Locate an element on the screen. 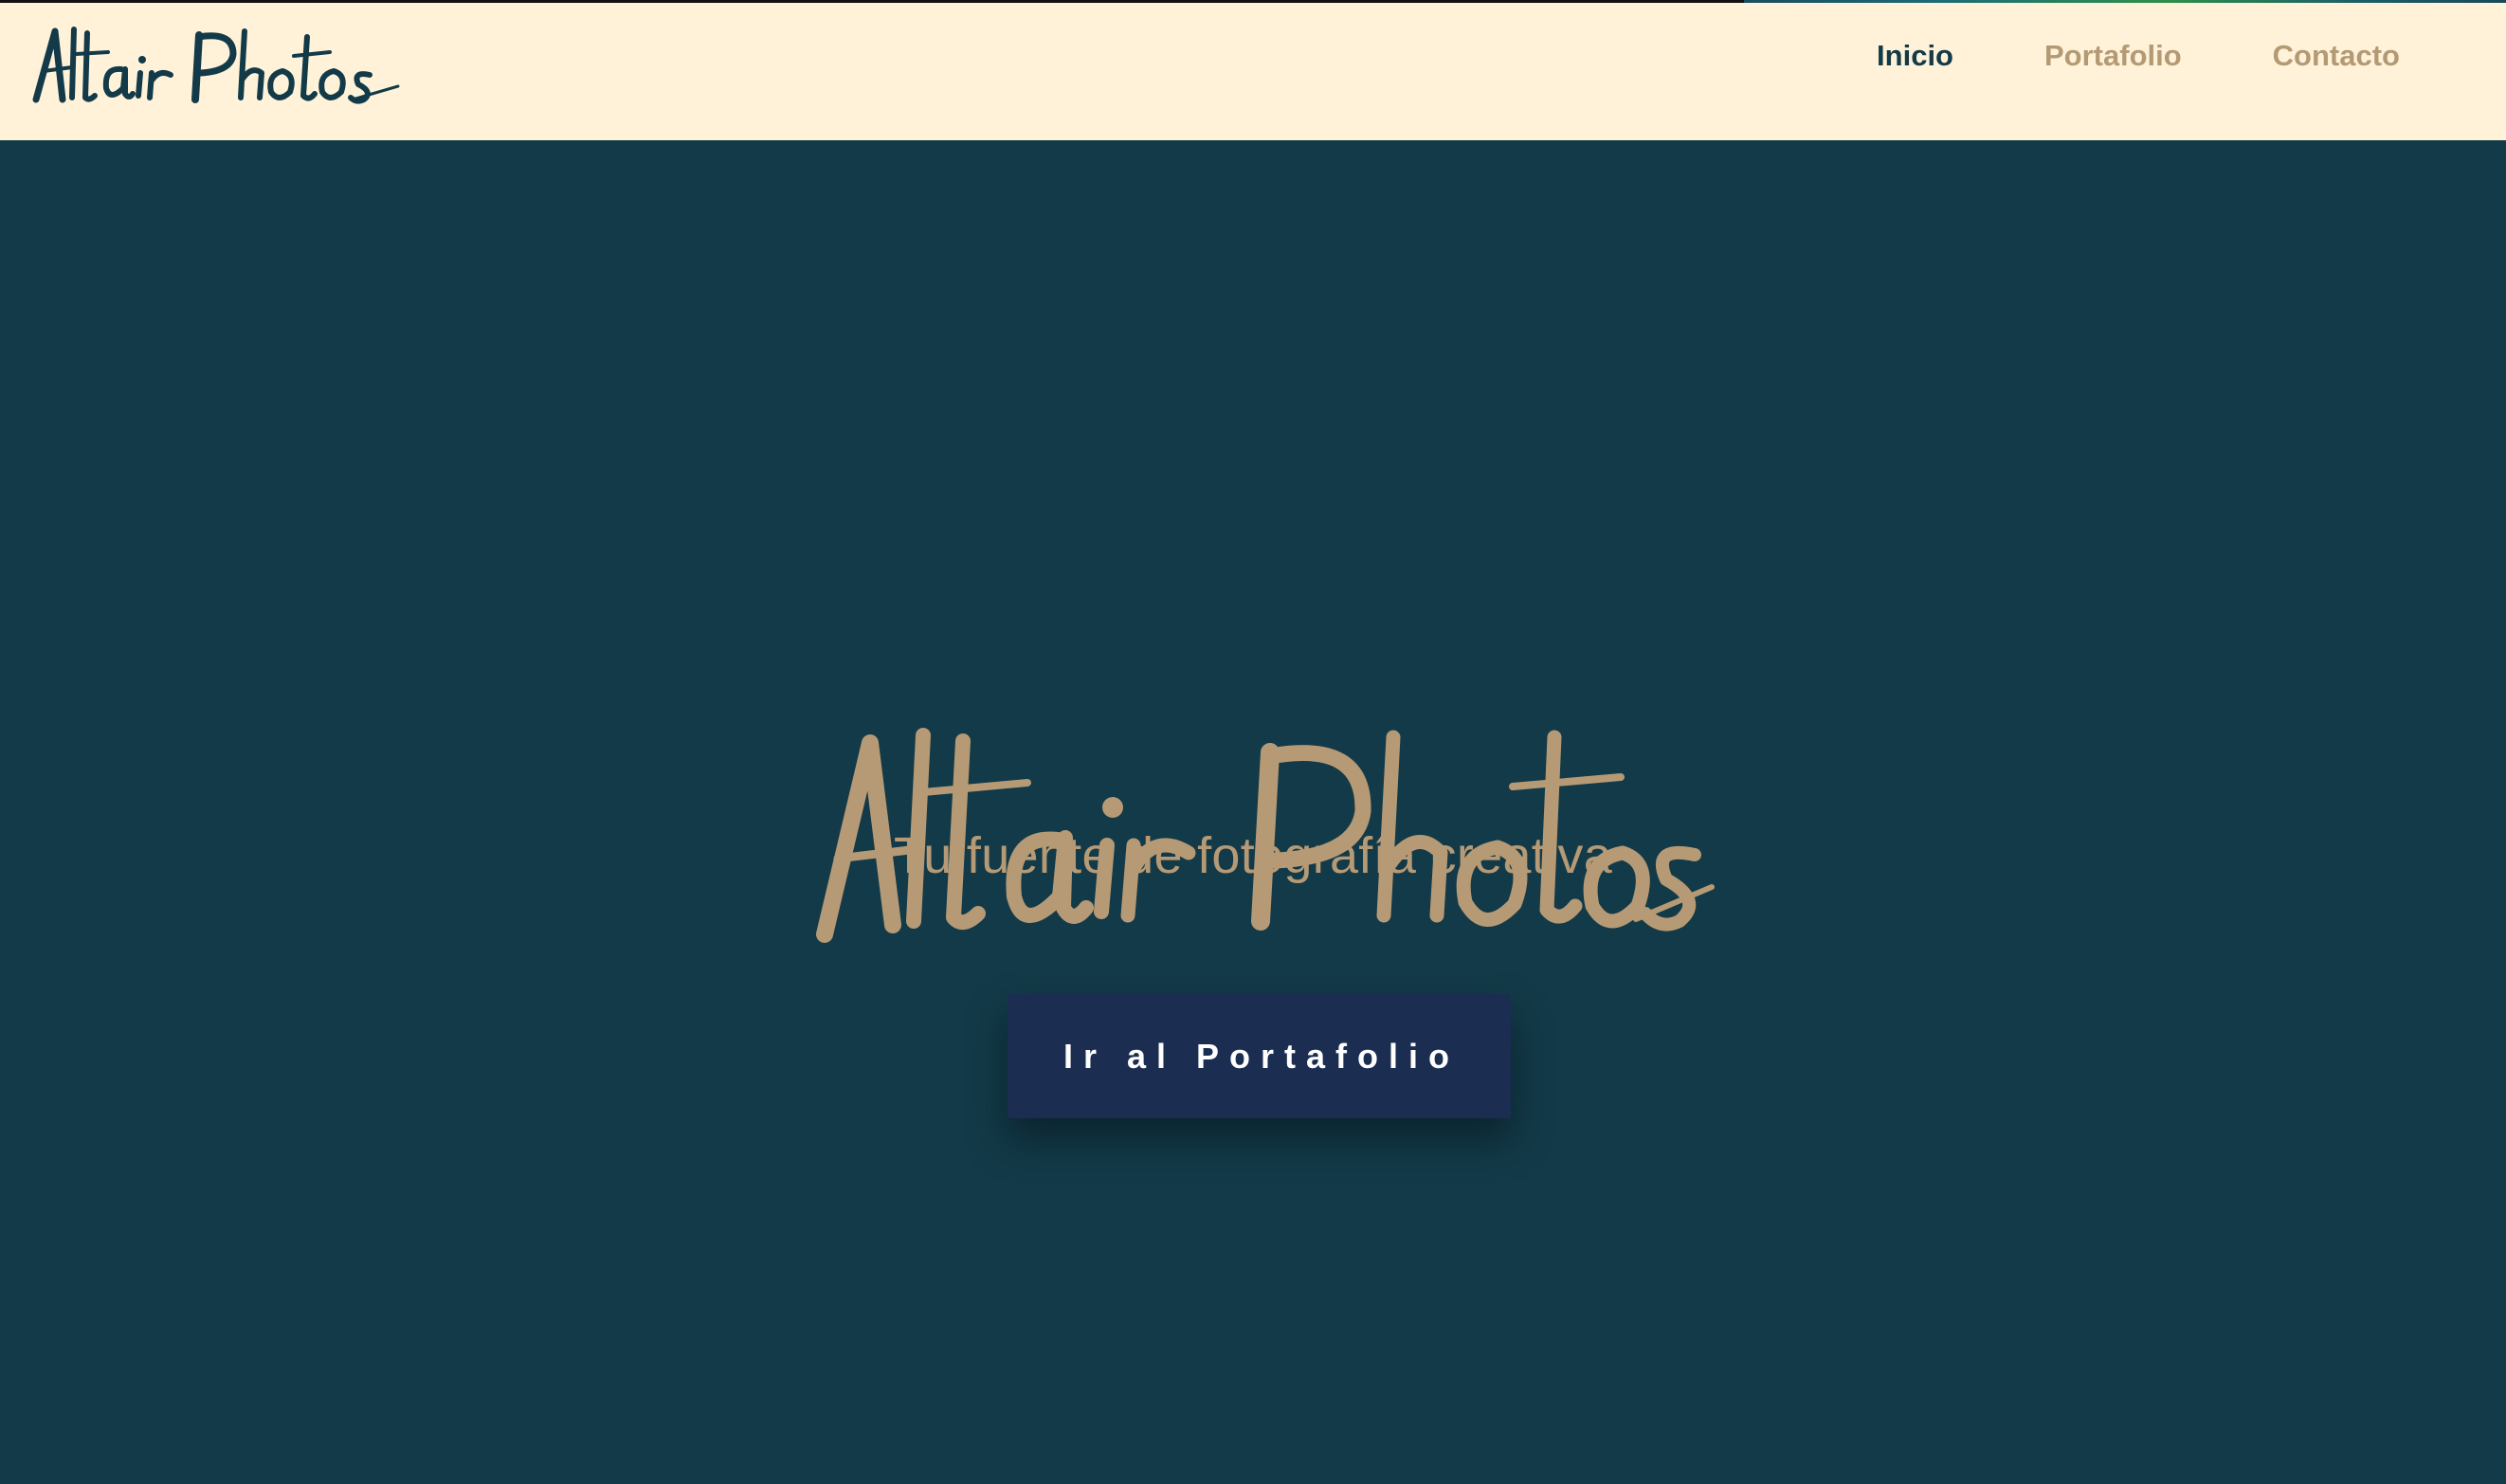 The image size is (2506, 1484). hero-brand-logo is located at coordinates (1265, 835).